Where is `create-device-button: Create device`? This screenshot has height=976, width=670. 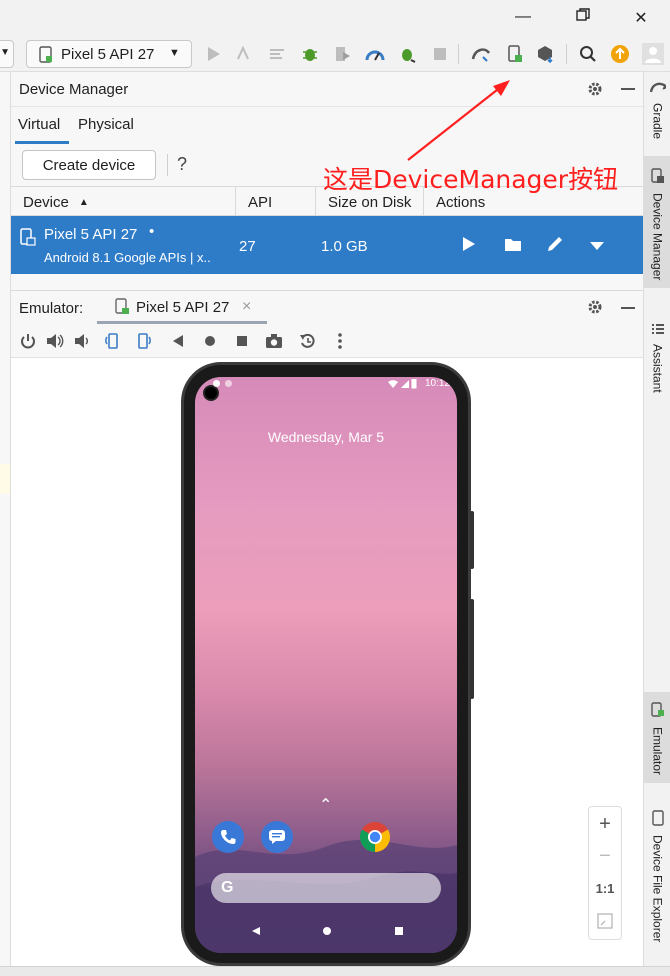 create-device-button: Create device is located at coordinates (89, 165).